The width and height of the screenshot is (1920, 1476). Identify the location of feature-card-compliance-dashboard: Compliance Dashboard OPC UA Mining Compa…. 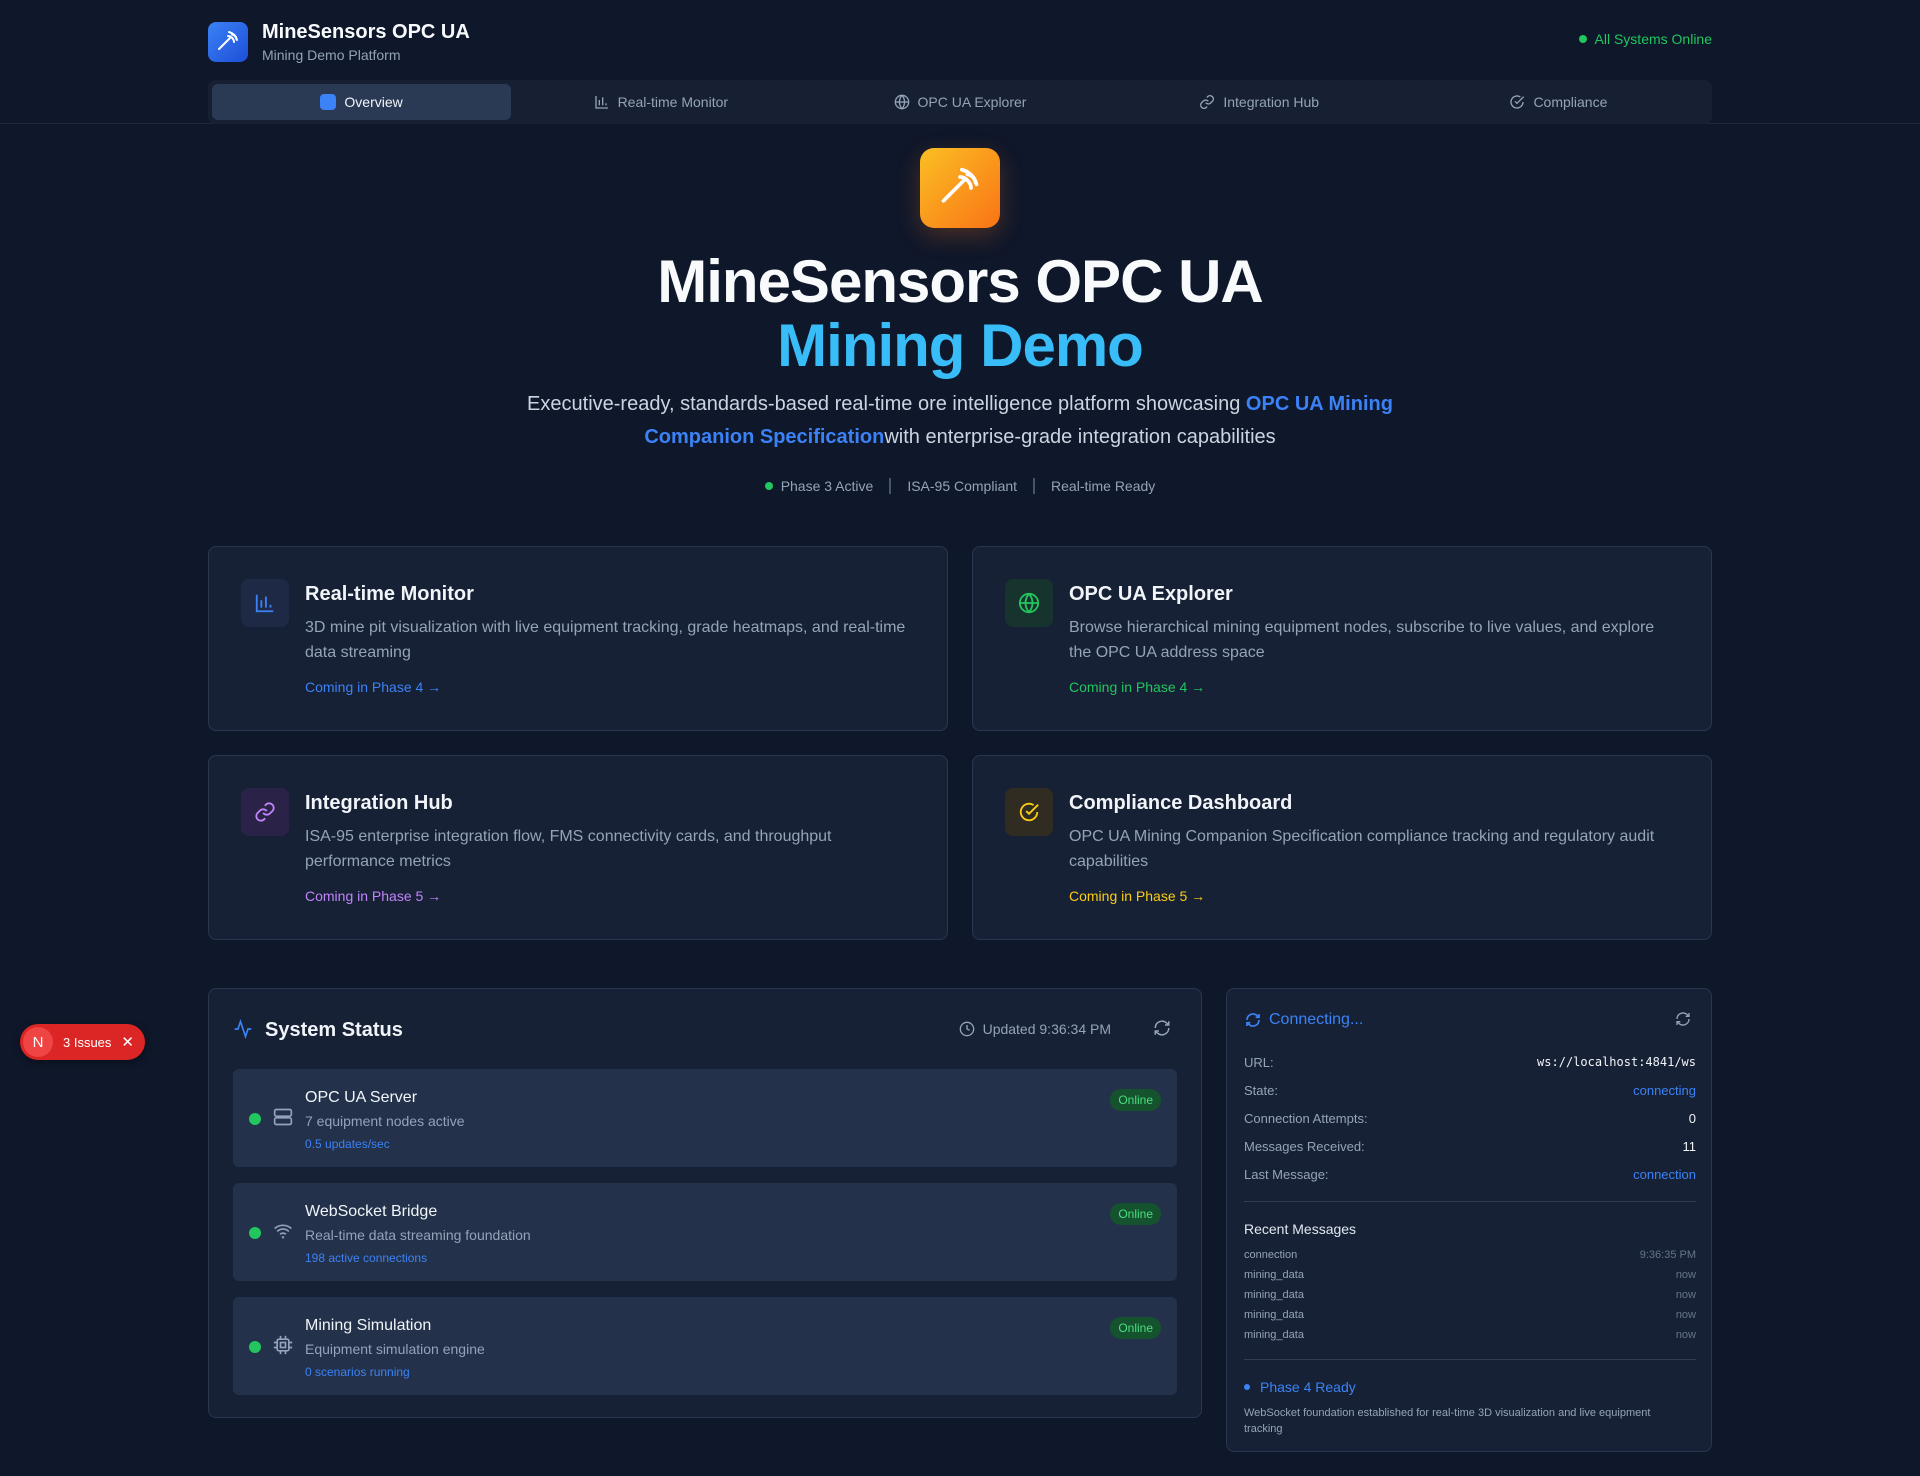
(1342, 847).